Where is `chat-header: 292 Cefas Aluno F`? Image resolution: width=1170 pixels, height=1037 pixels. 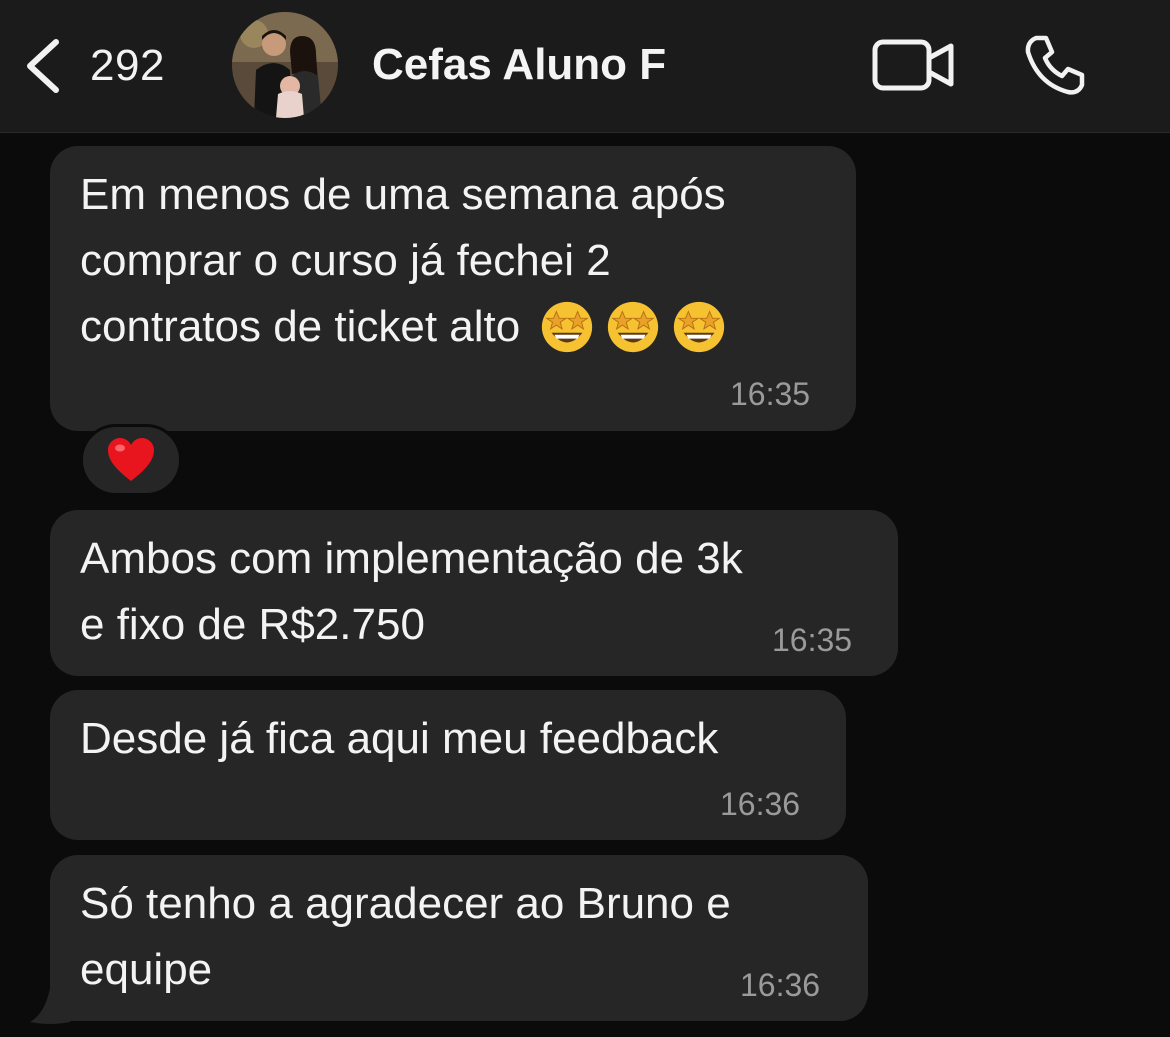
chat-header: 292 Cefas Aluno F is located at coordinates (585, 66).